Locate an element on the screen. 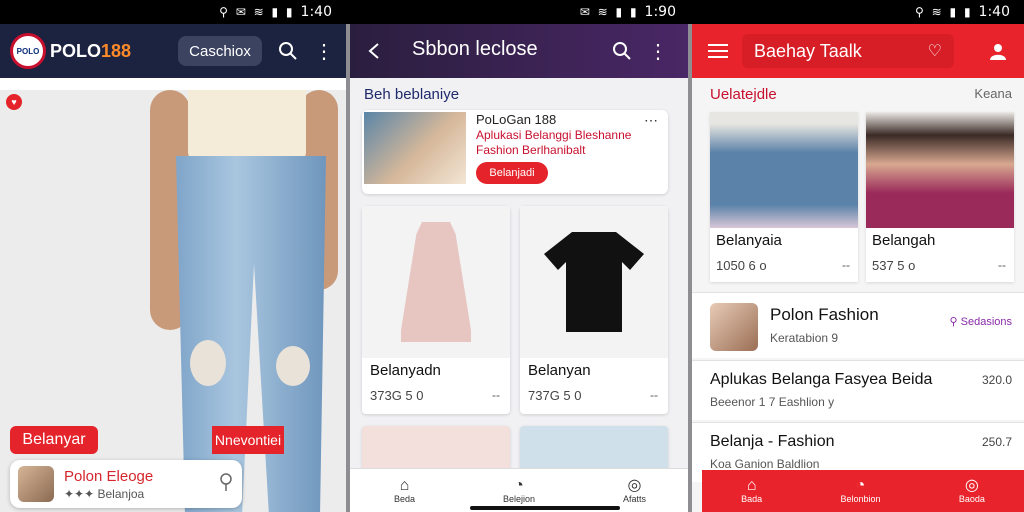 The width and height of the screenshot is (1024, 512). app-bar: Baehay Taalk ♡ is located at coordinates (858, 51).